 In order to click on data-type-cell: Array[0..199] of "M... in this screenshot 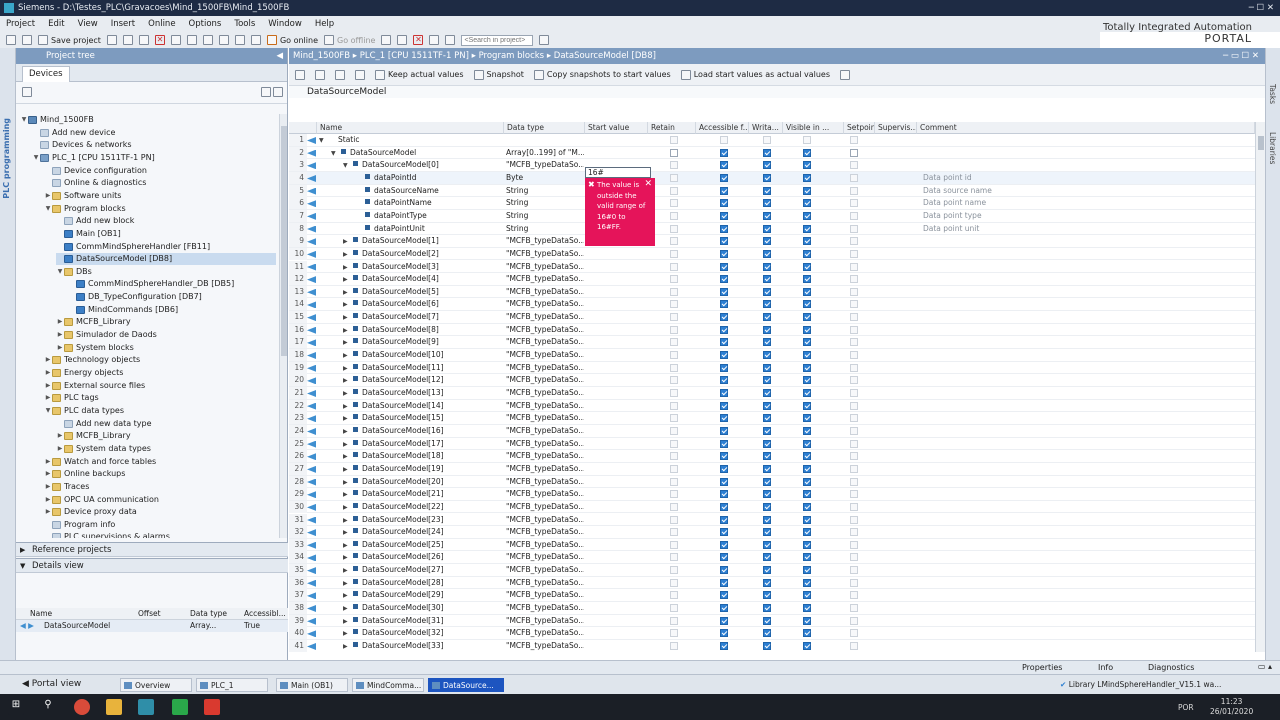, I will do `click(545, 153)`.